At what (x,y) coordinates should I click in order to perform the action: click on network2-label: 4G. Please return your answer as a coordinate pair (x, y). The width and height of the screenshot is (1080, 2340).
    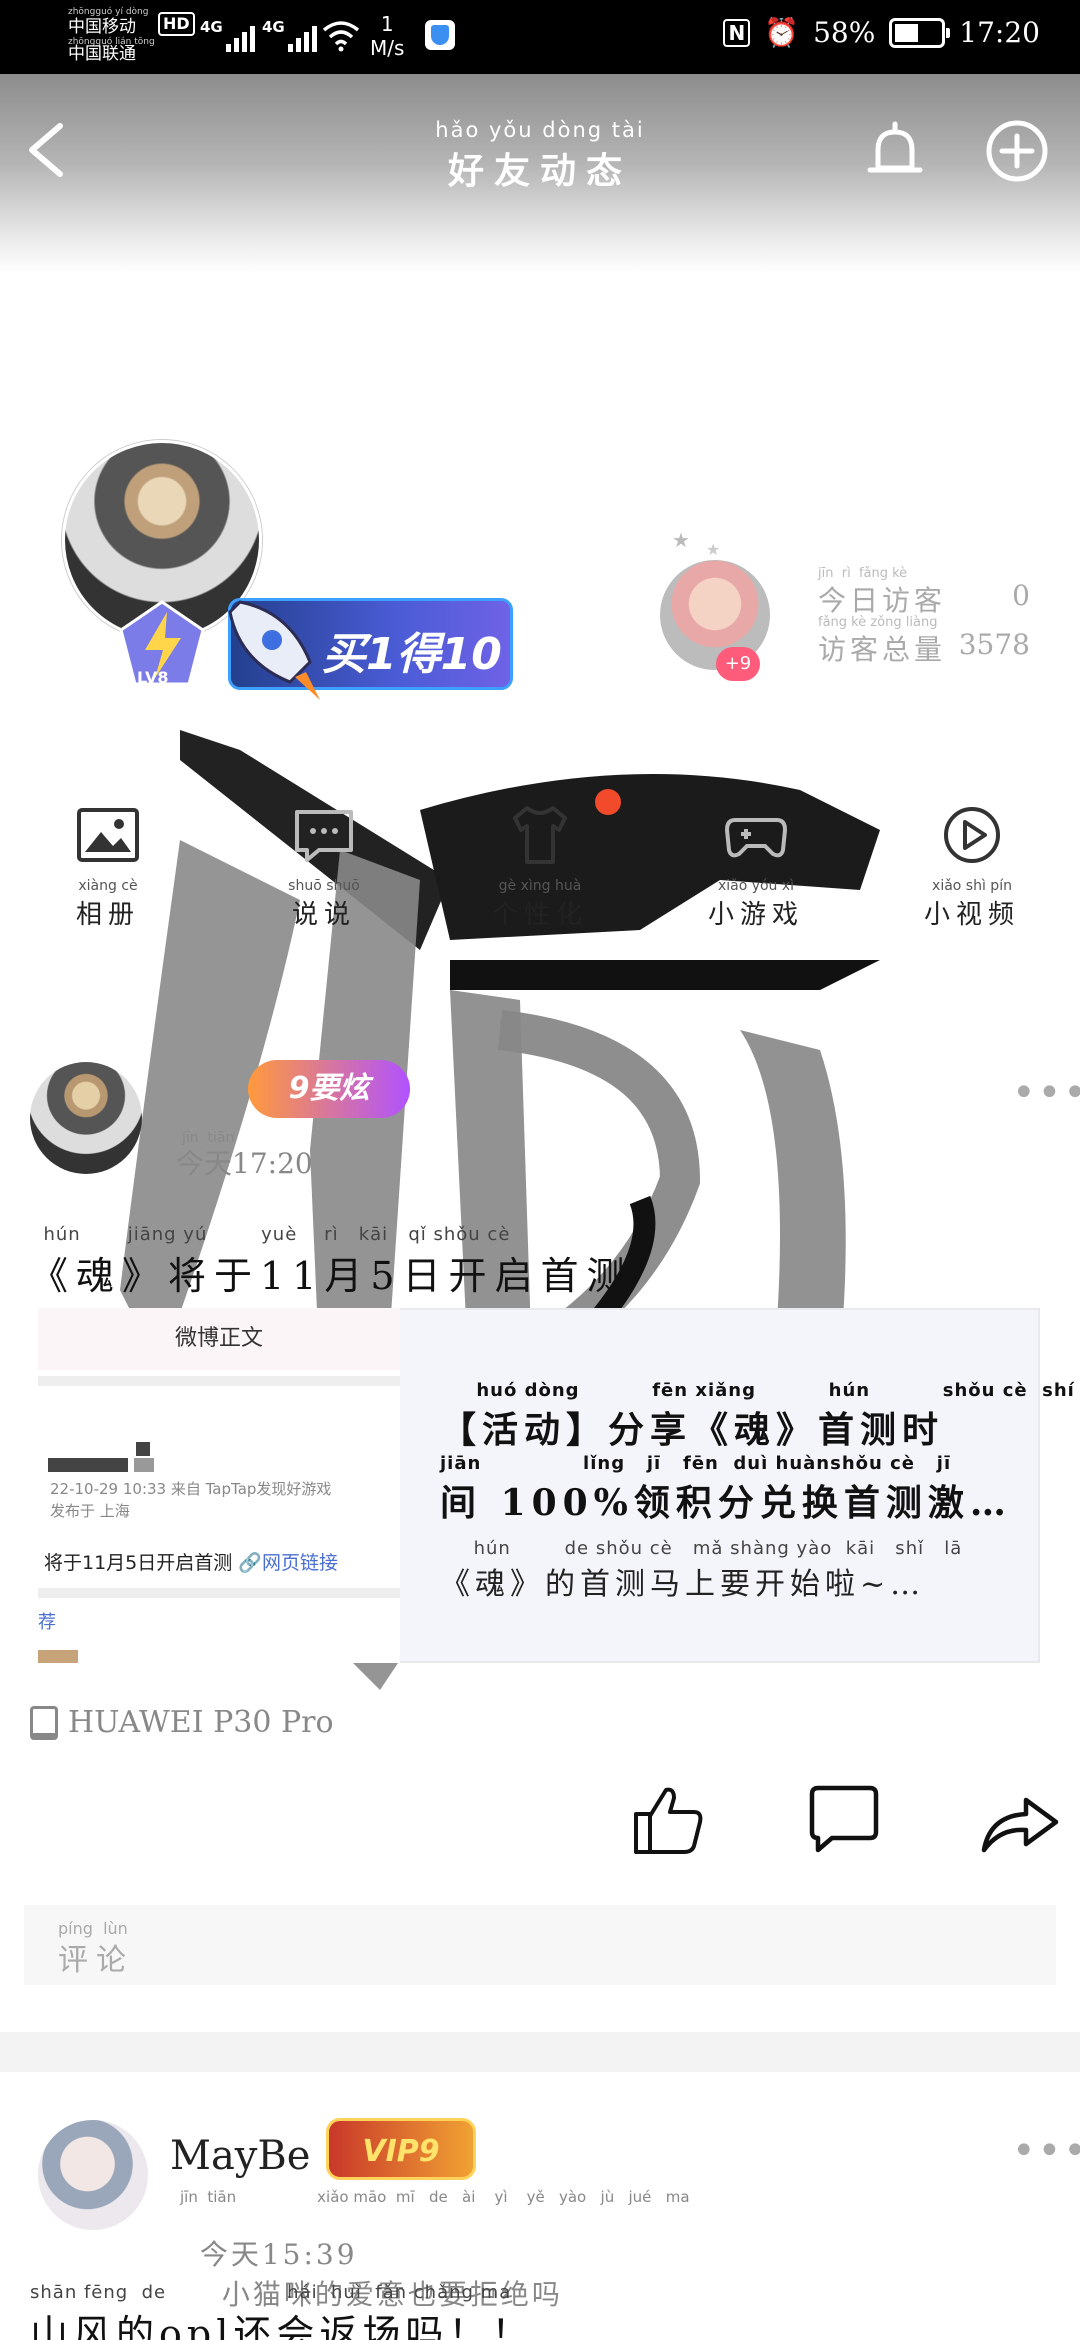
    Looking at the image, I should click on (273, 27).